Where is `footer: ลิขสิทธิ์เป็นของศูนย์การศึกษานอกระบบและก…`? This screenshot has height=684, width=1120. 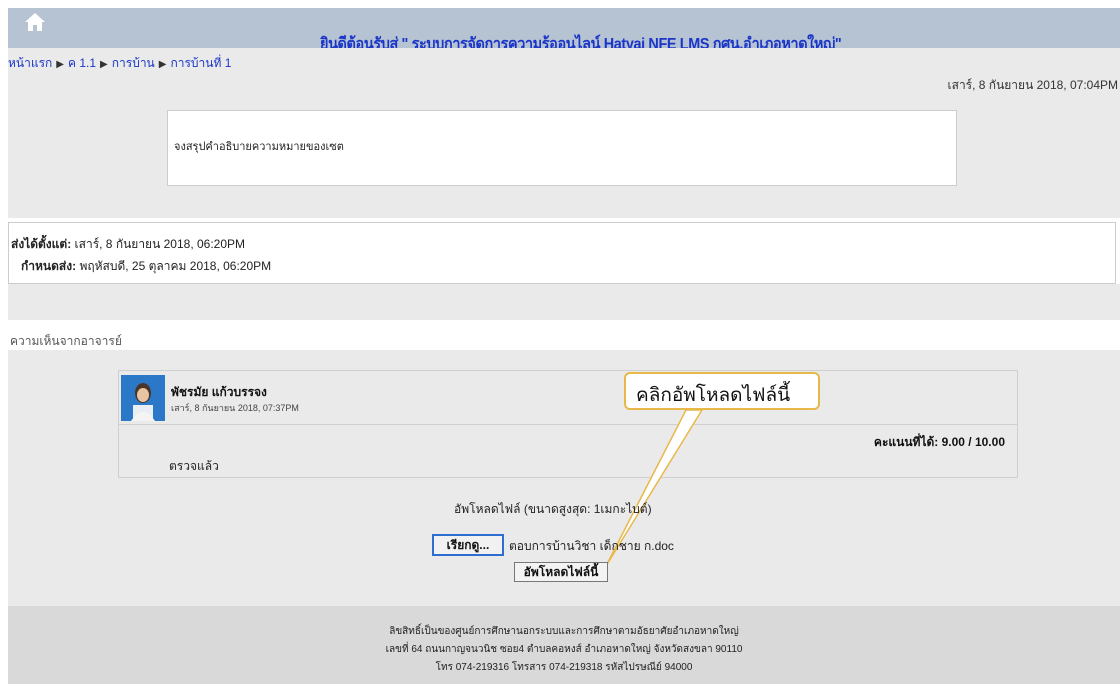
footer: ลิขสิทธิ์เป็นของศูนย์การศึกษานอกระบบและก… is located at coordinates (564, 645).